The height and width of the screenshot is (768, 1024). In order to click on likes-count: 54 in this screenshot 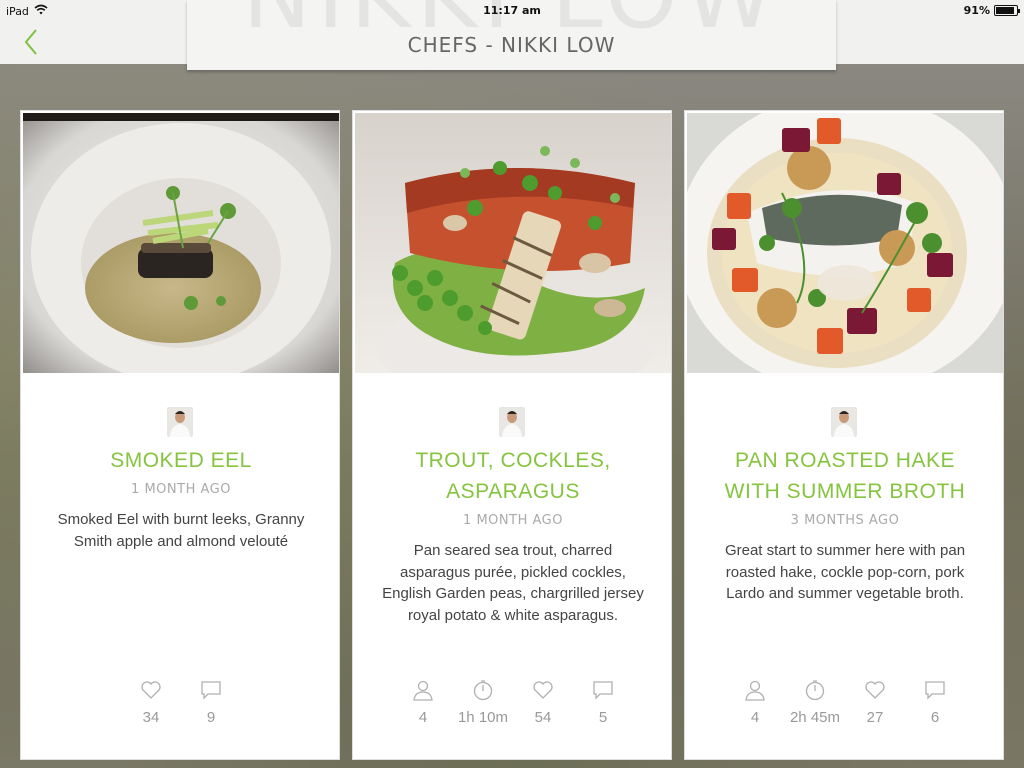, I will do `click(543, 717)`.